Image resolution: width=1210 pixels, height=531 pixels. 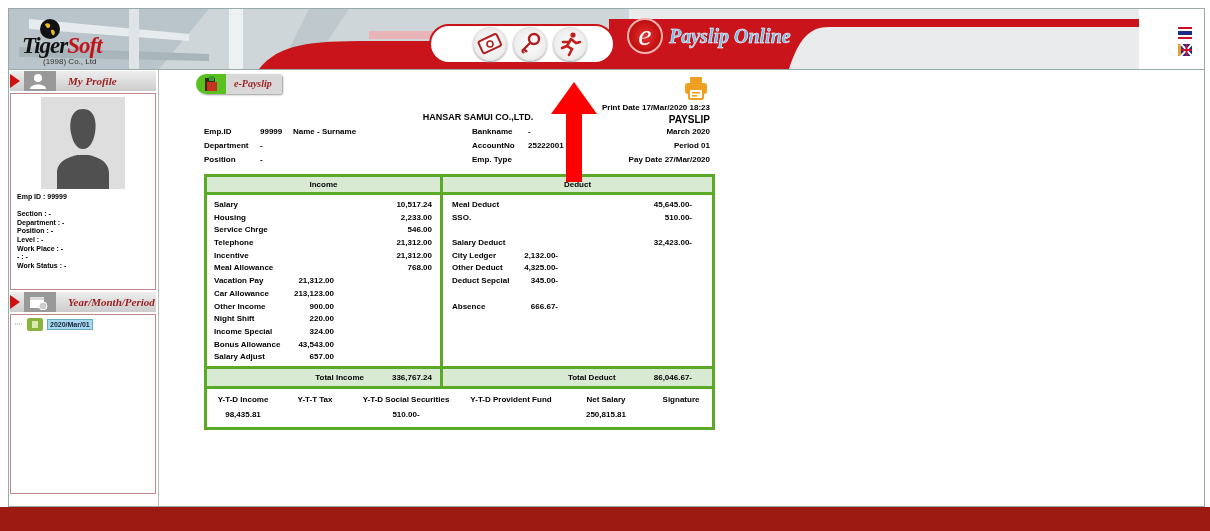 I want to click on item-label: Other Income, so click(x=240, y=306).